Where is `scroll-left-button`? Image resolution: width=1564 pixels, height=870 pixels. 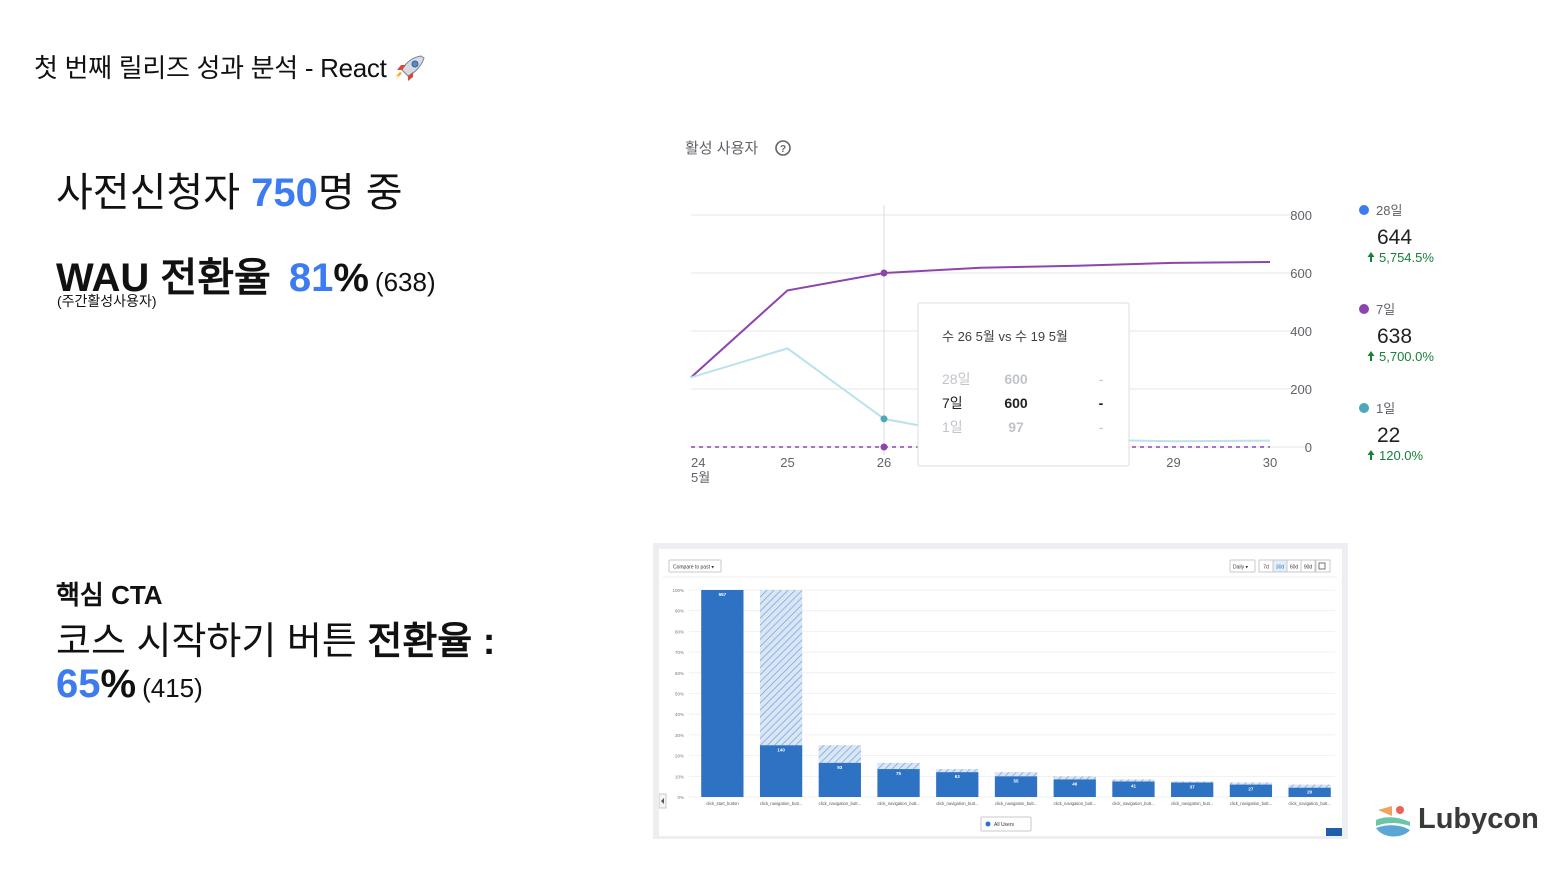 scroll-left-button is located at coordinates (662, 801).